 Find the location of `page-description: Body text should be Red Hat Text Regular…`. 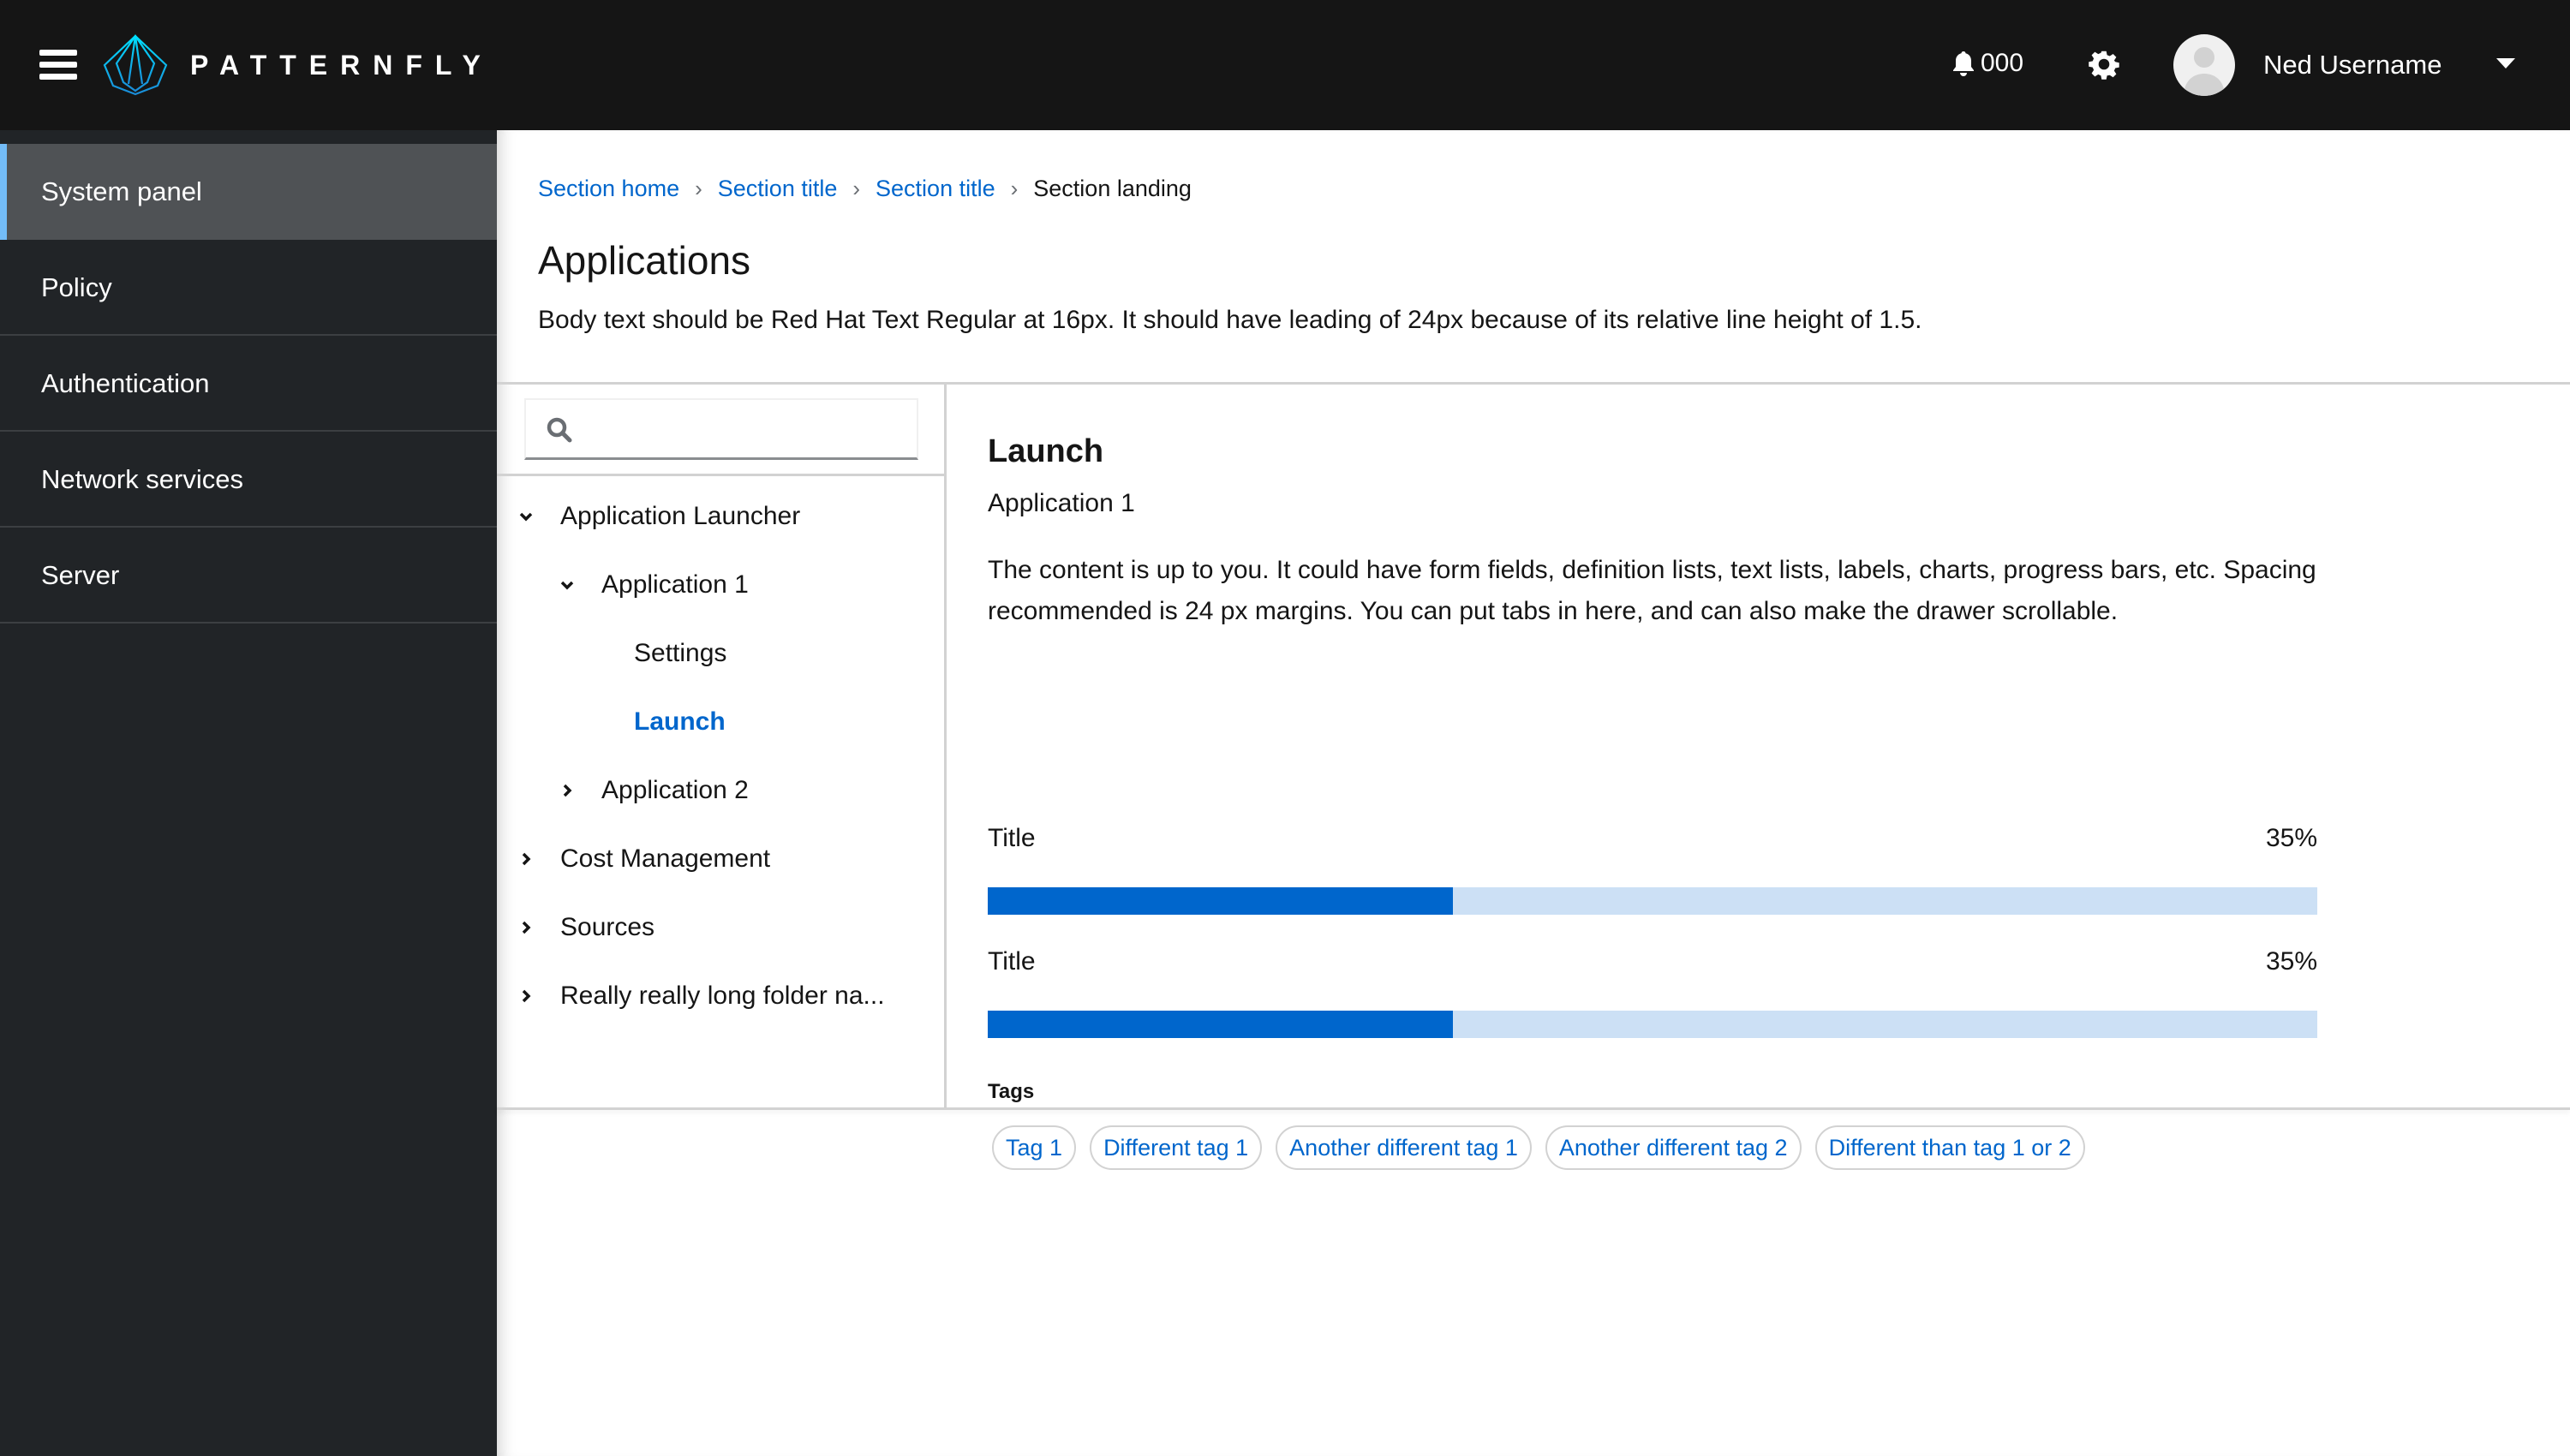

page-description: Body text should be Red Hat Text Regular… is located at coordinates (1230, 320).